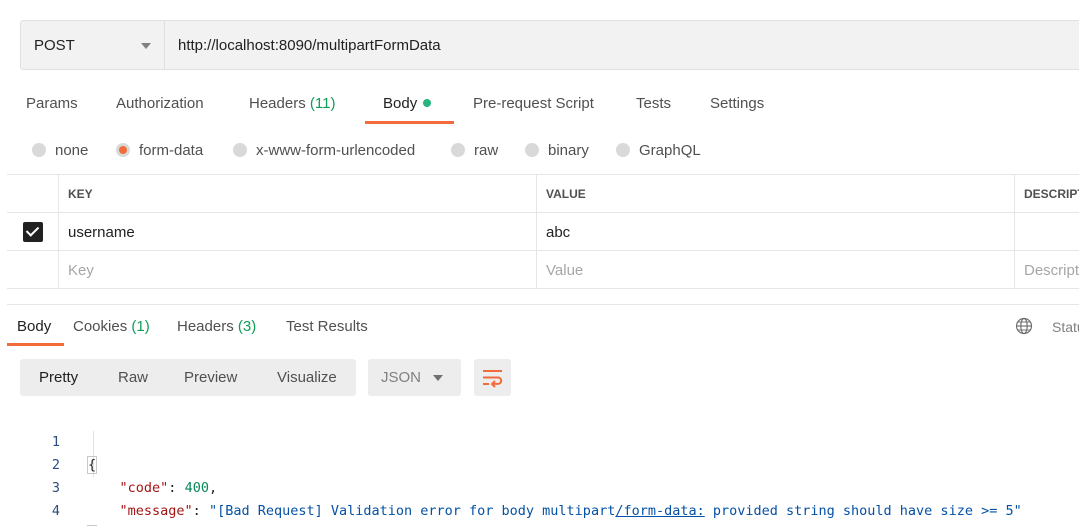  What do you see at coordinates (35, 344) in the screenshot?
I see `active-response-tab-indicator` at bounding box center [35, 344].